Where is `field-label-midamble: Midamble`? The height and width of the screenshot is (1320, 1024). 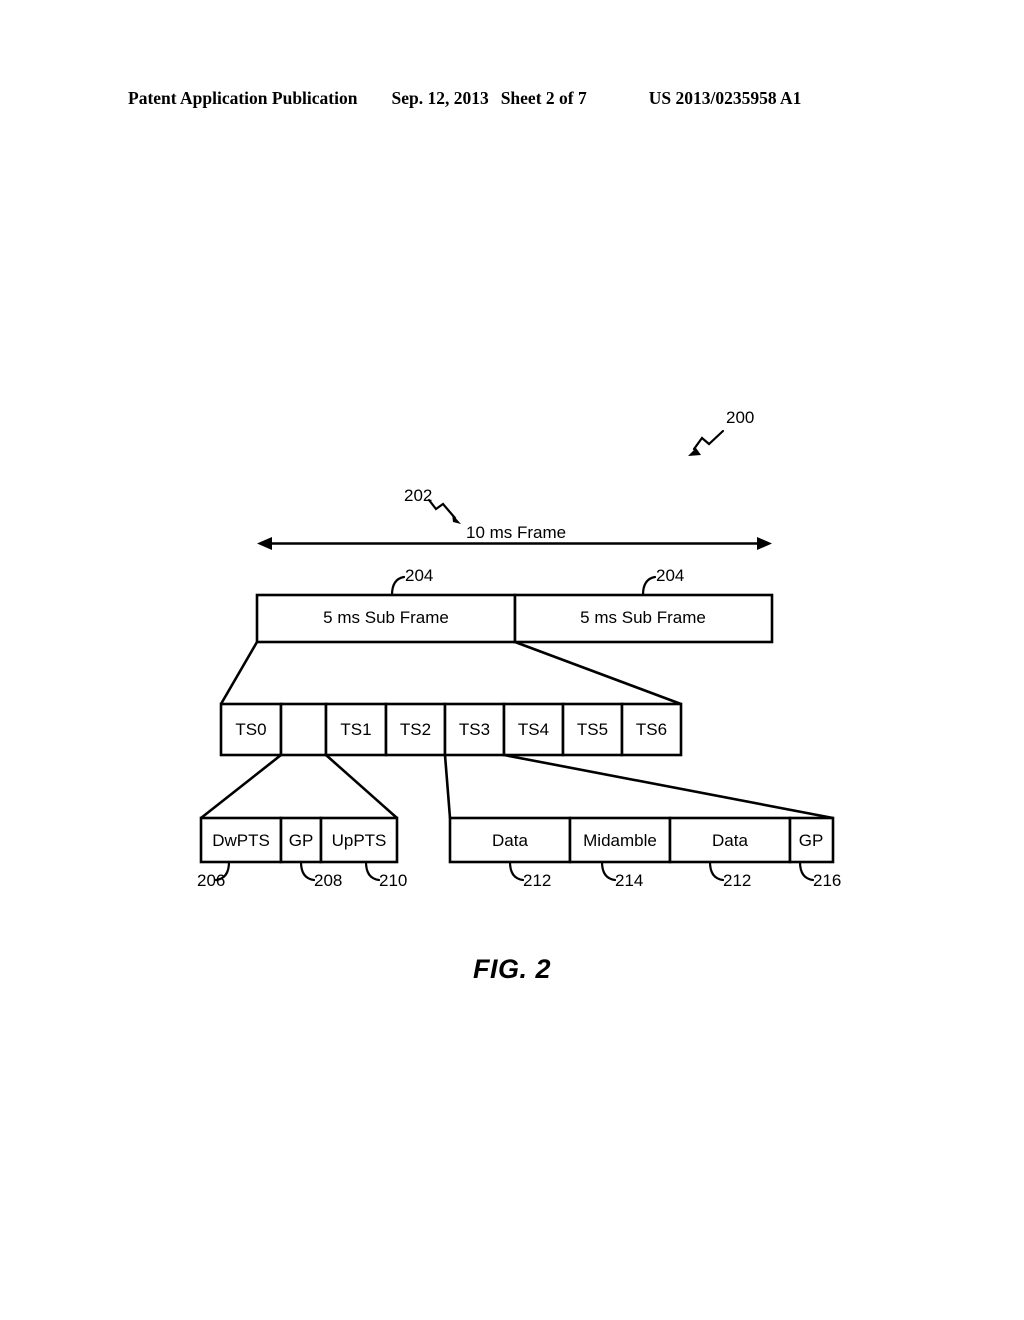
field-label-midamble: Midamble is located at coordinates (620, 840).